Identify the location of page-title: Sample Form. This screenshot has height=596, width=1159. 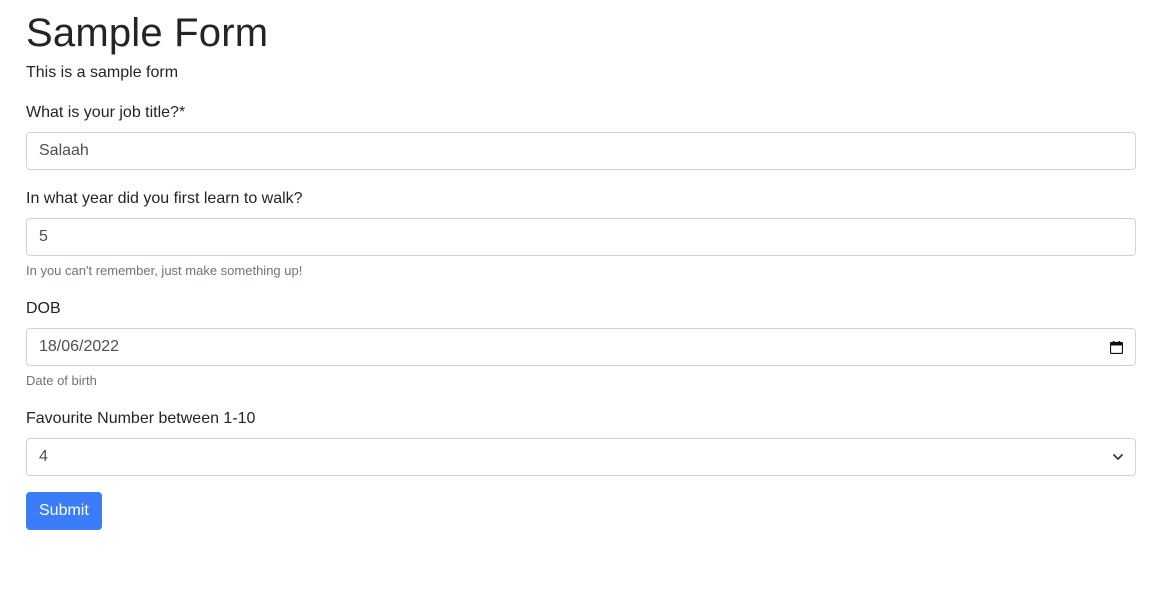
(147, 33).